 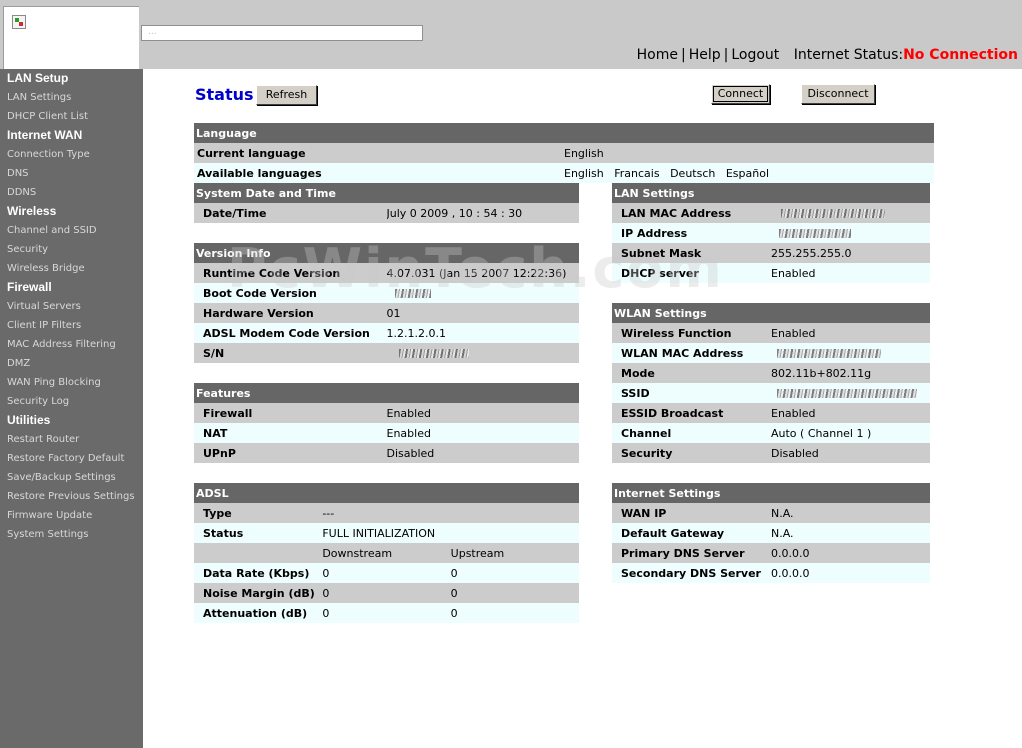 I want to click on sidebar-item-restore-factory-default: Restore Factory Default, so click(x=71, y=458).